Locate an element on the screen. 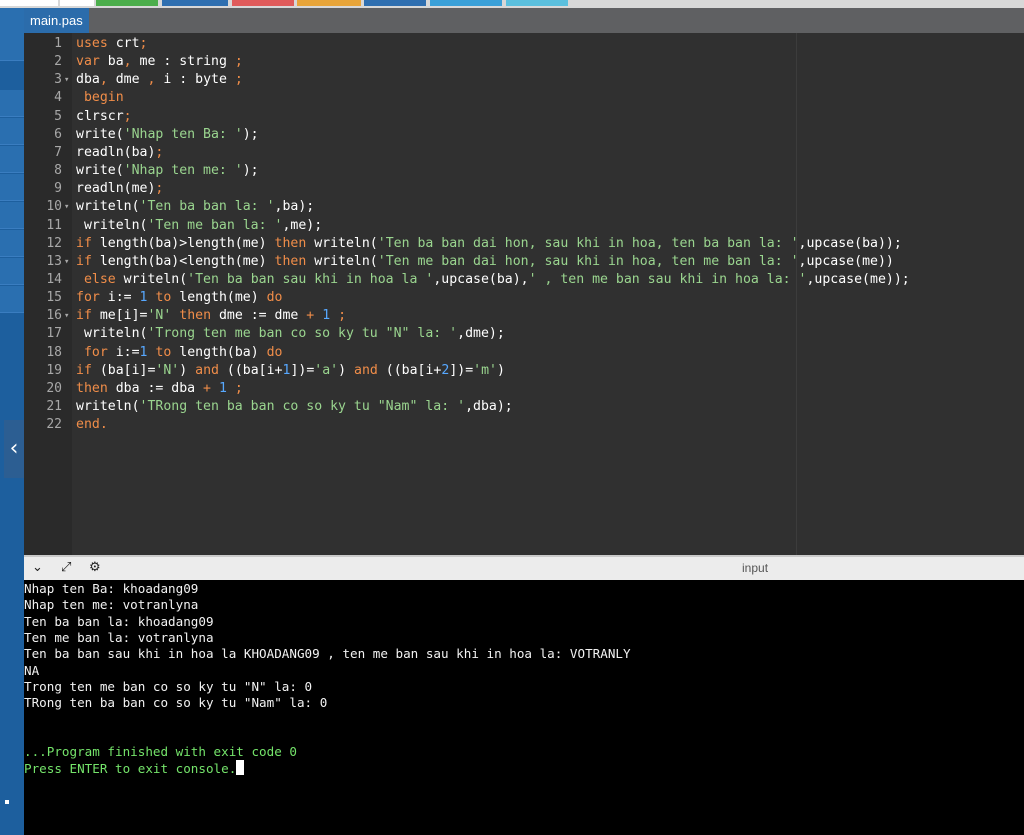 This screenshot has height=835, width=1024. code-line: begin is located at coordinates (100, 98).